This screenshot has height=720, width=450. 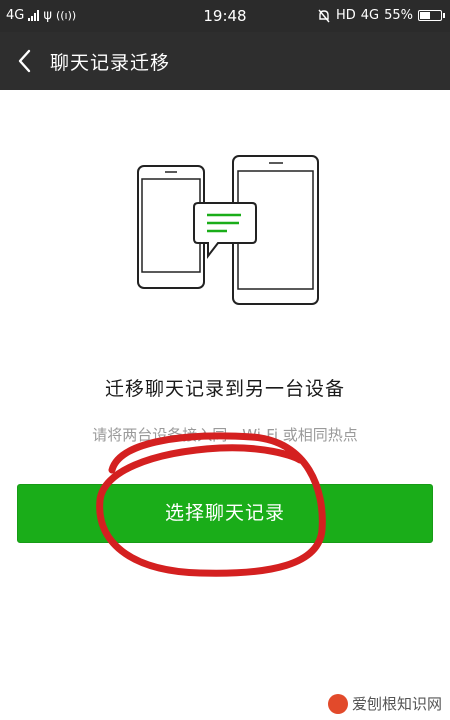 What do you see at coordinates (398, 15) in the screenshot?
I see `battery-percent: 55%` at bounding box center [398, 15].